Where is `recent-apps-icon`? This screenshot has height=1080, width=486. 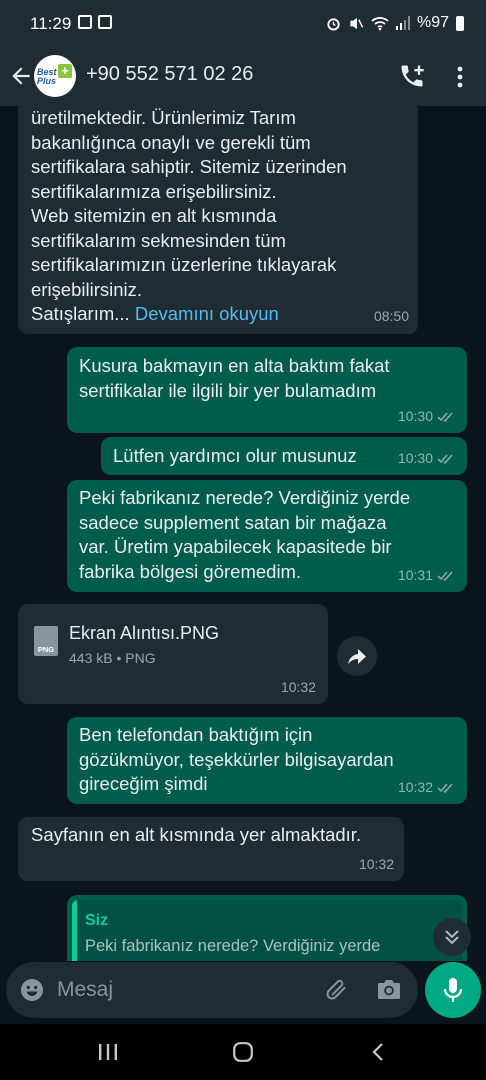 recent-apps-icon is located at coordinates (108, 1052).